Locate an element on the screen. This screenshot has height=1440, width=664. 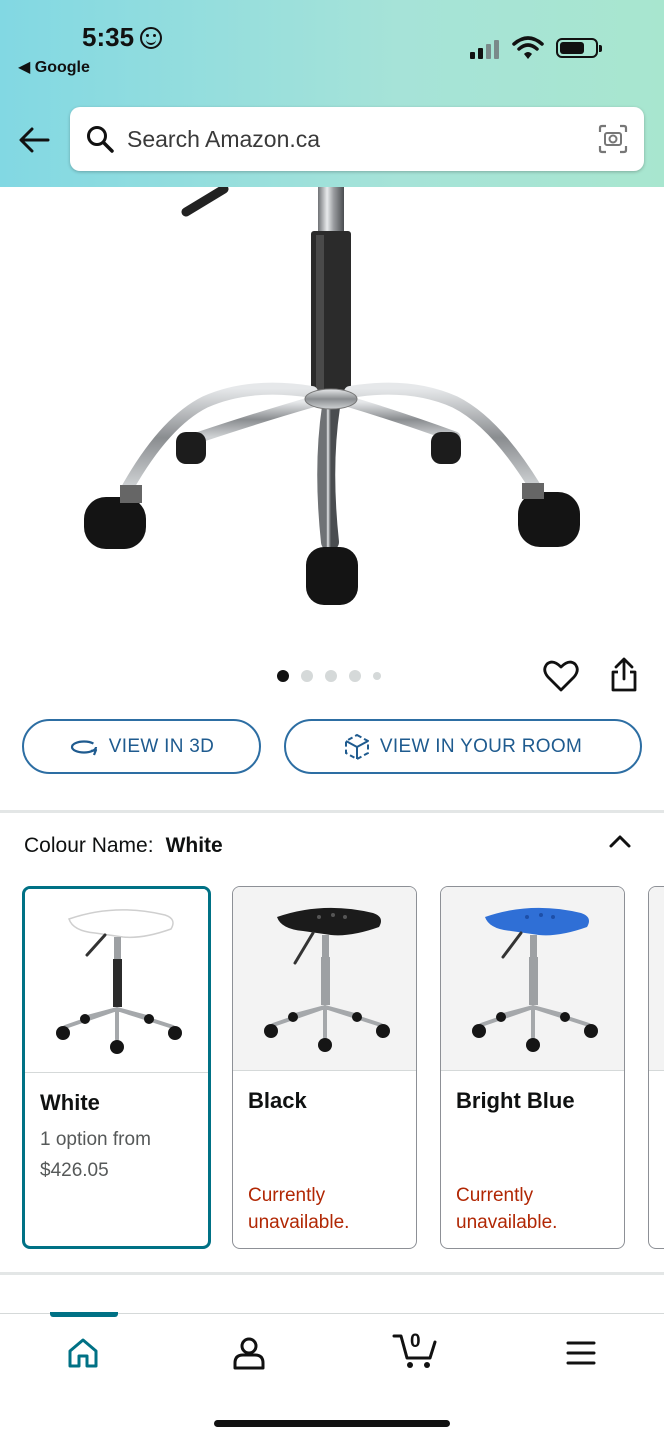
battery-icon is located at coordinates (579, 48).